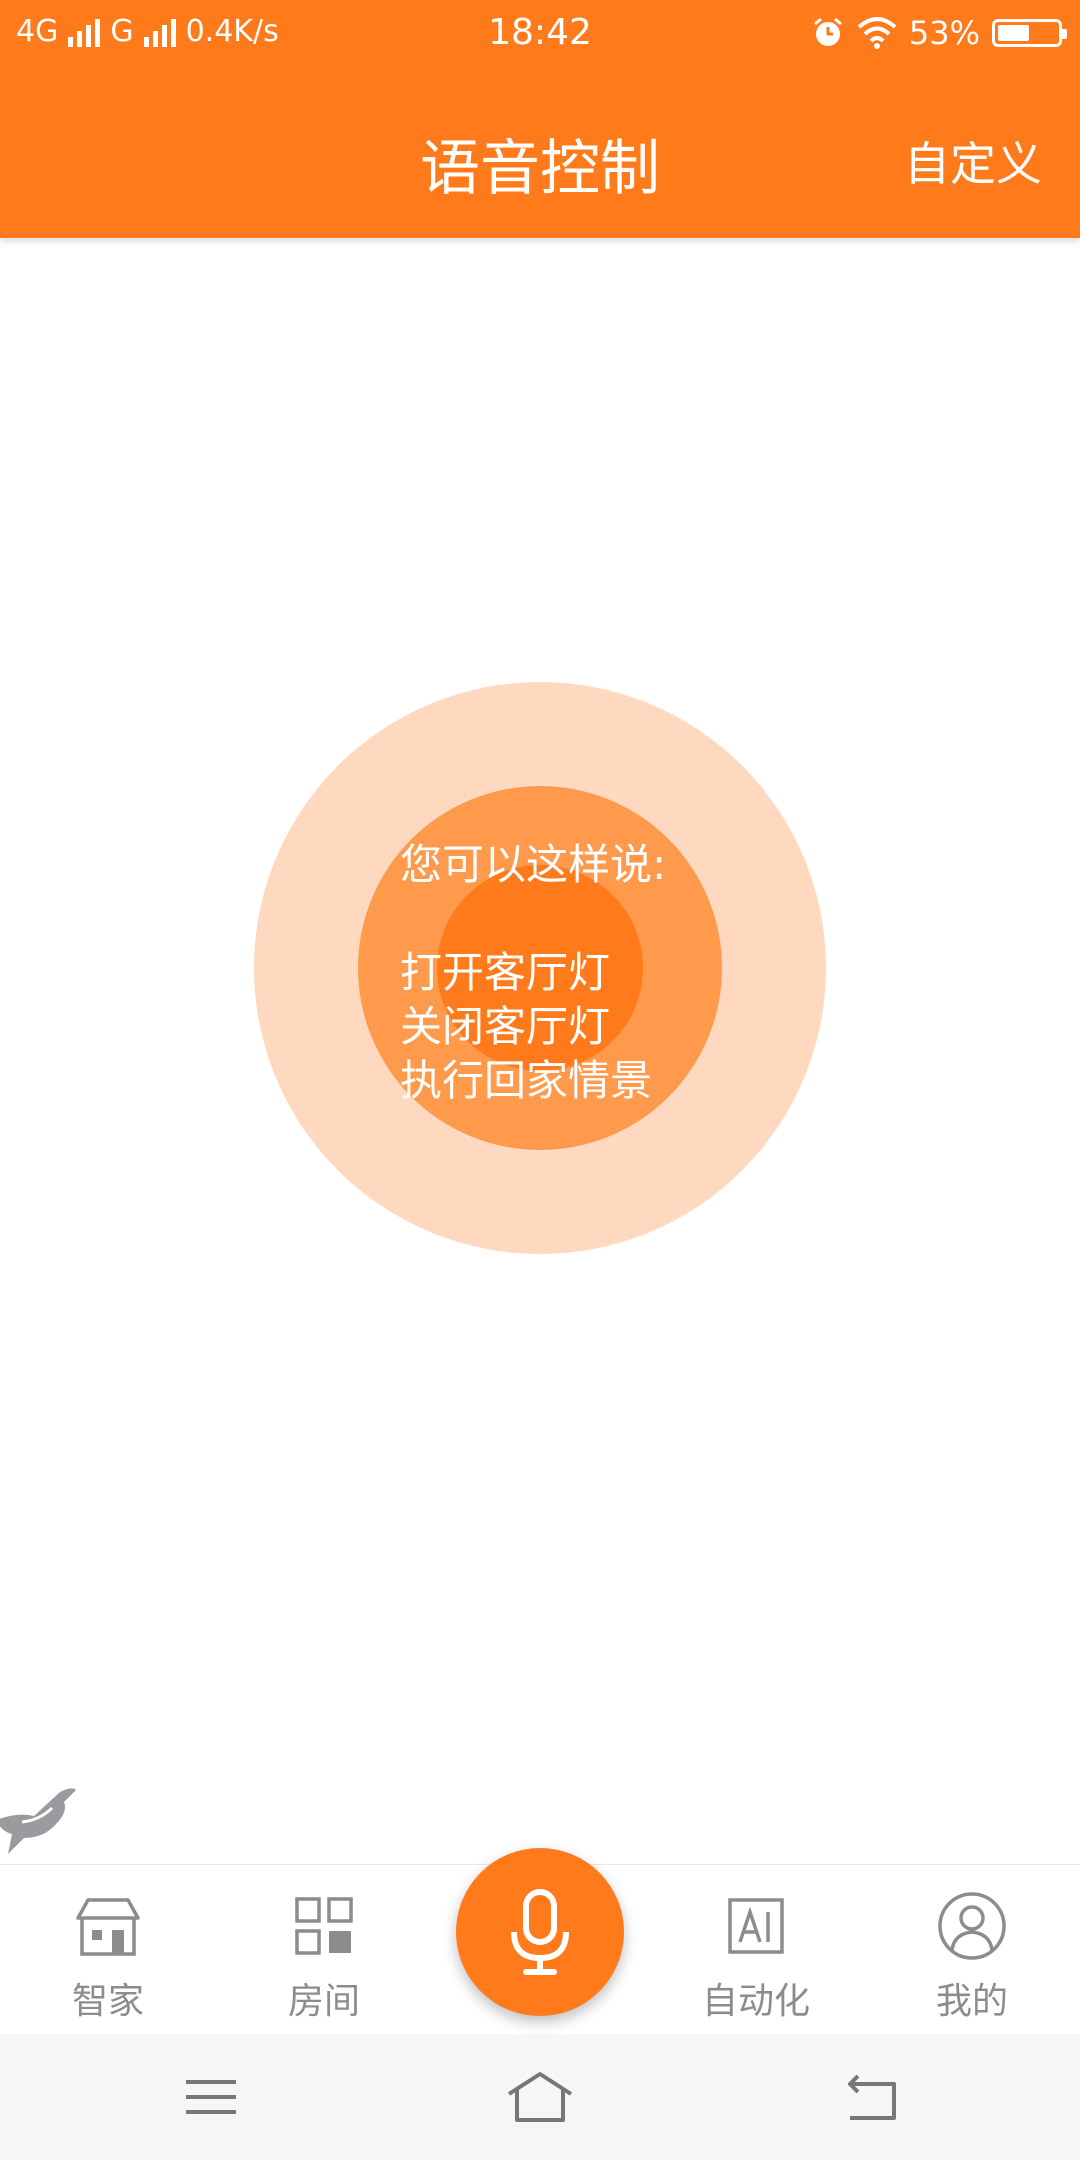  Describe the element at coordinates (324, 1926) in the screenshot. I see `grid-icon` at that location.